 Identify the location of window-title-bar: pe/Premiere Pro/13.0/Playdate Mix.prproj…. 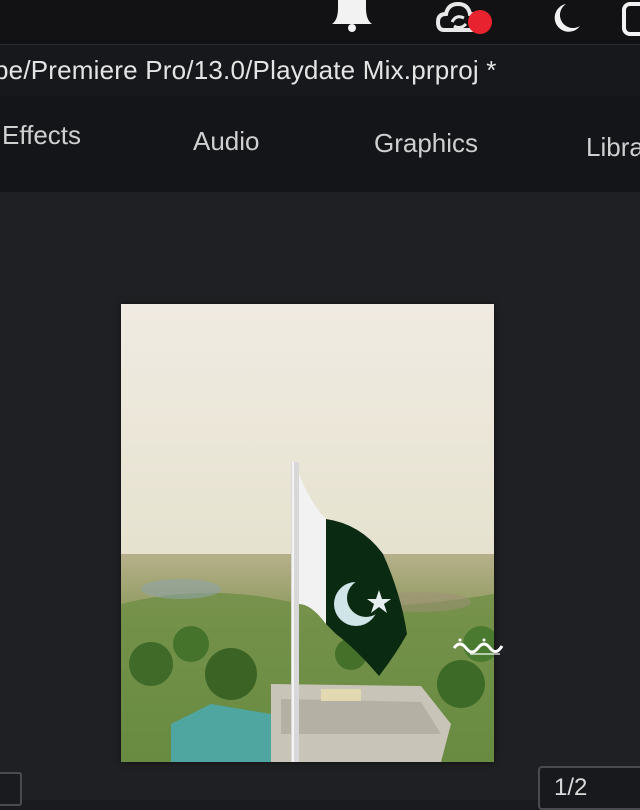
(320, 70).